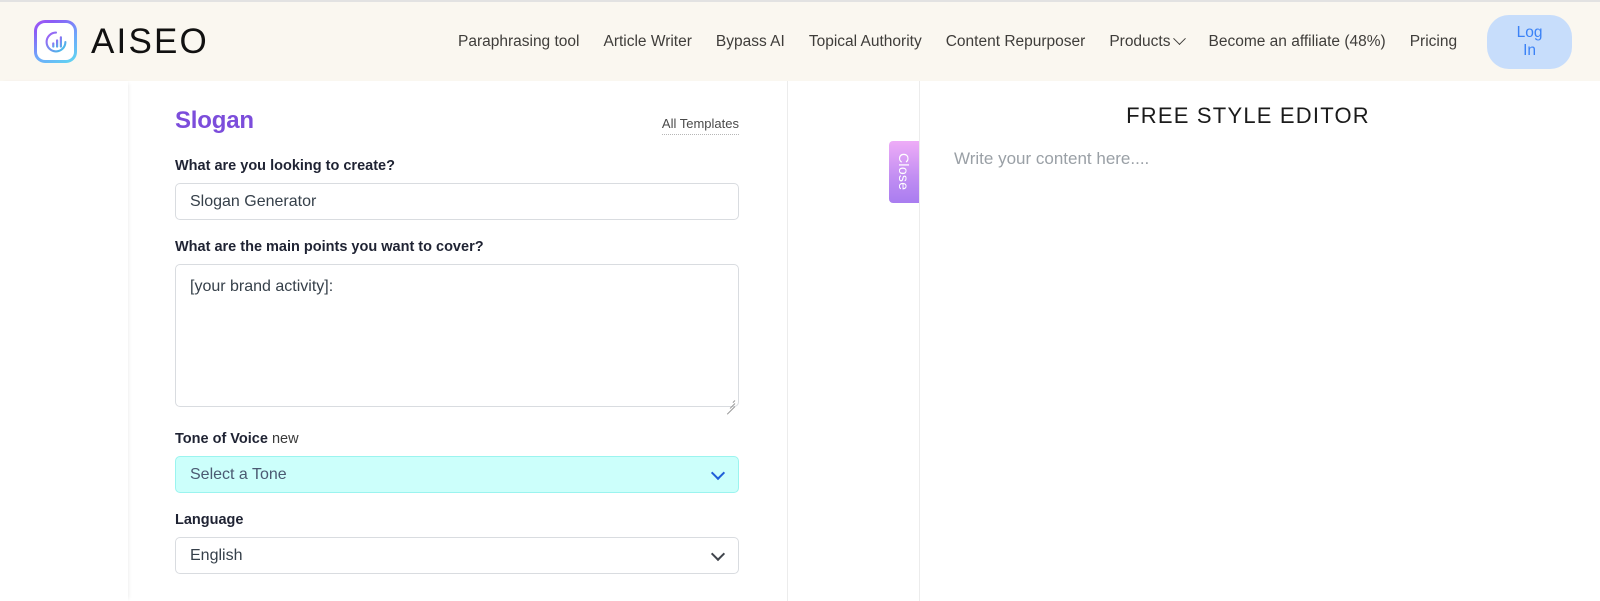 The image size is (1600, 601). I want to click on chevron-down-icon, so click(1180, 39).